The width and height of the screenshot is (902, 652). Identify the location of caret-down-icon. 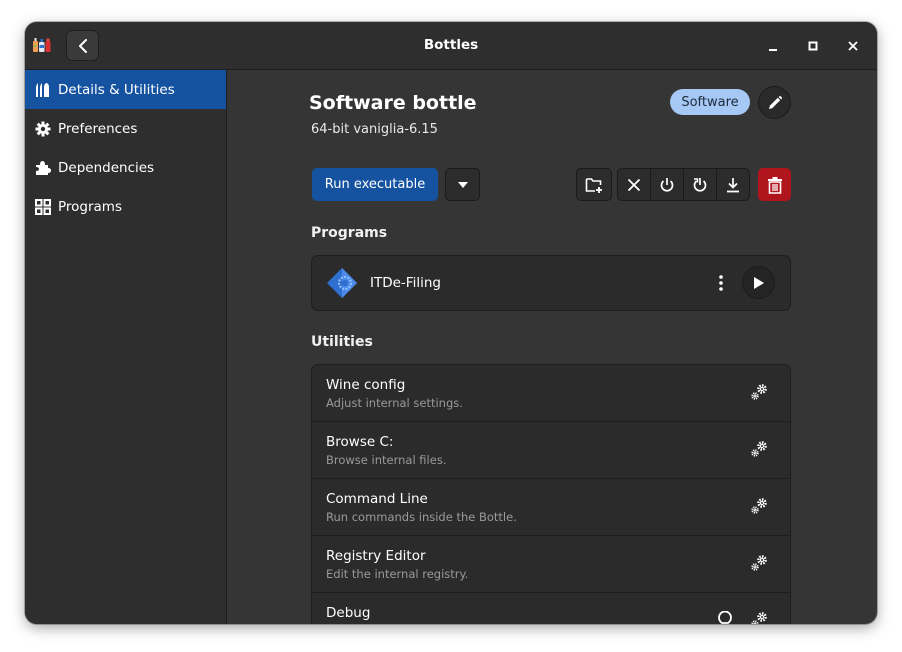
(462, 184).